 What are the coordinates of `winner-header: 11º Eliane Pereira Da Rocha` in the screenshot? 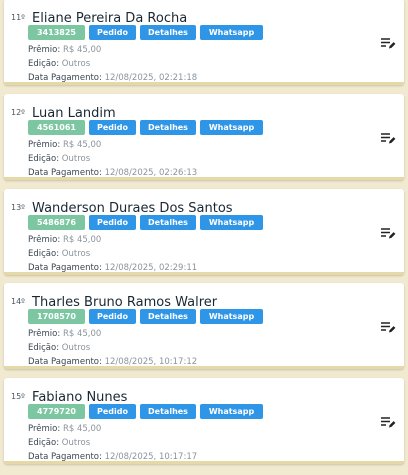 It's located at (99, 16).